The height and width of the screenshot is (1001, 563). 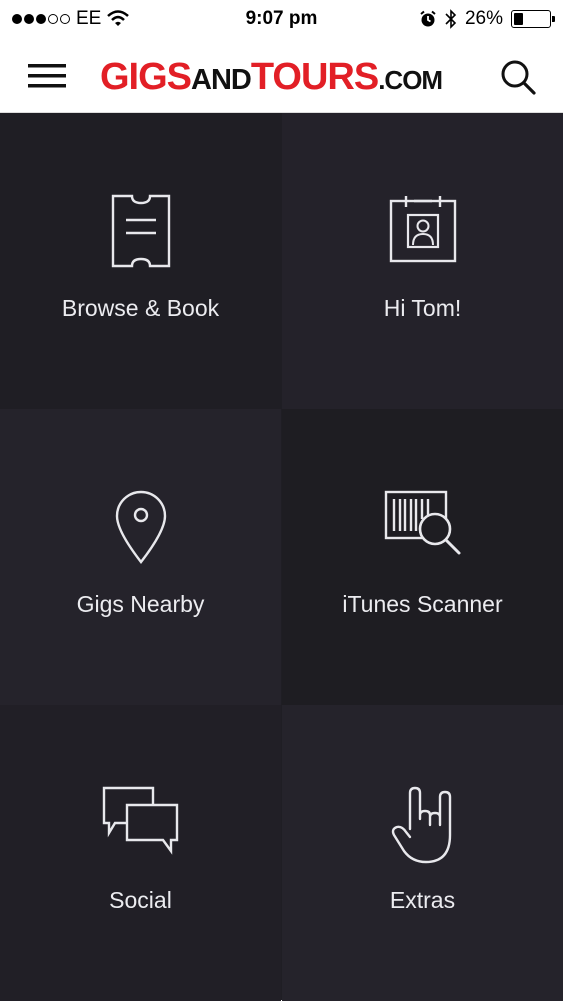 What do you see at coordinates (422, 229) in the screenshot?
I see `id-card-icon` at bounding box center [422, 229].